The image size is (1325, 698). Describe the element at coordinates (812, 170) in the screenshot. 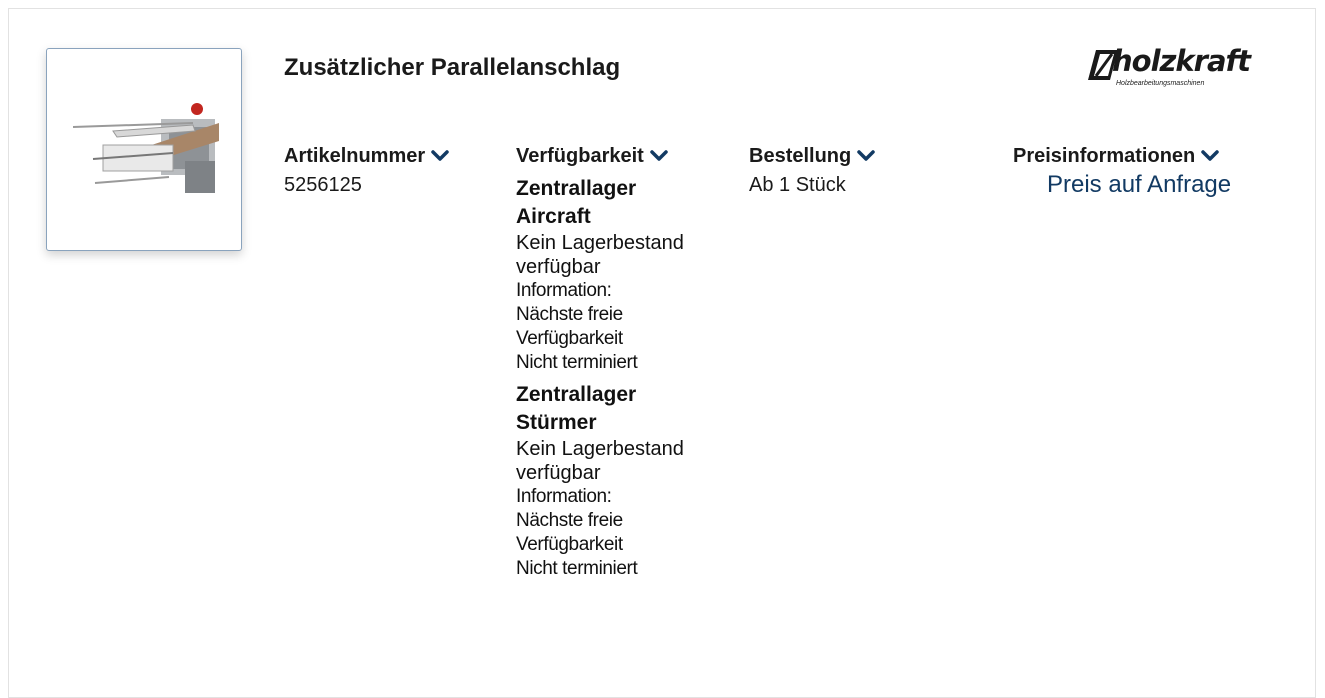

I see `order-column: Bestellung Ab 1 Stück` at that location.